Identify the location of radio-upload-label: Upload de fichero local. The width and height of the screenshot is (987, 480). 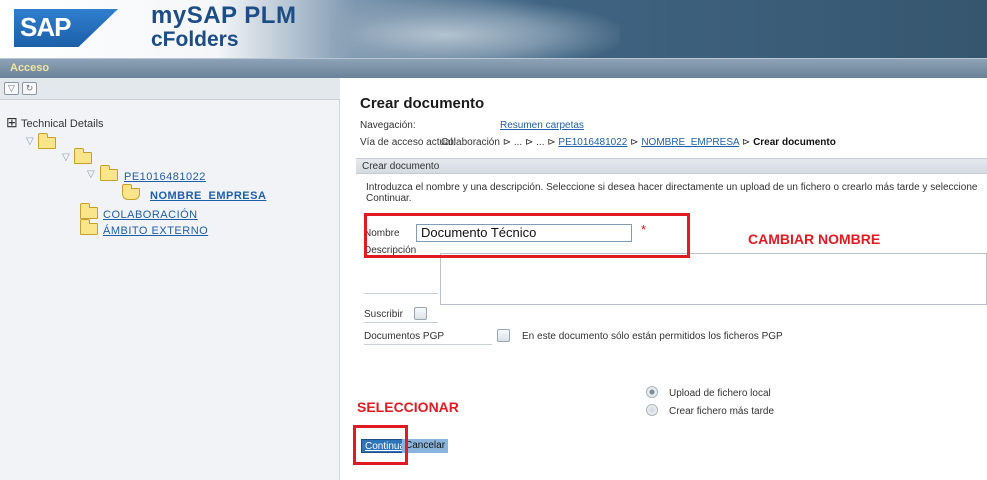
(720, 393).